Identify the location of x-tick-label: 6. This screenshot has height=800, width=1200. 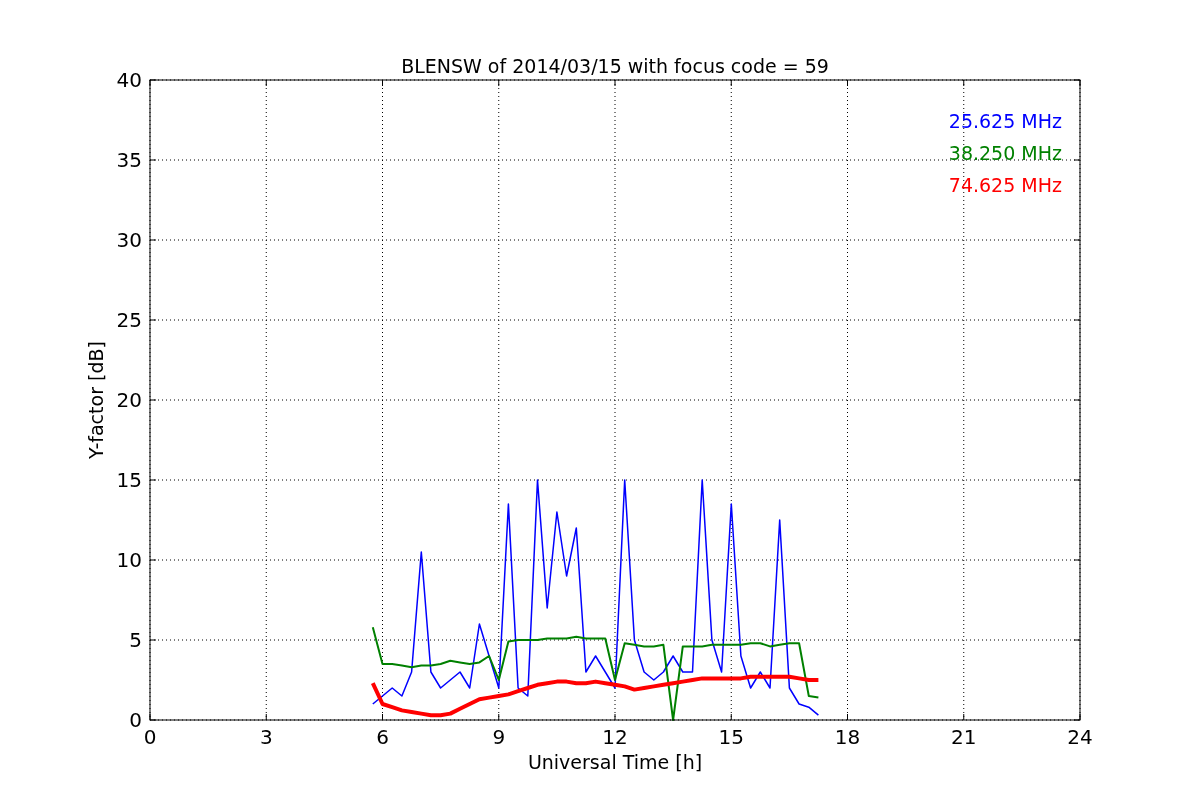
(382, 737).